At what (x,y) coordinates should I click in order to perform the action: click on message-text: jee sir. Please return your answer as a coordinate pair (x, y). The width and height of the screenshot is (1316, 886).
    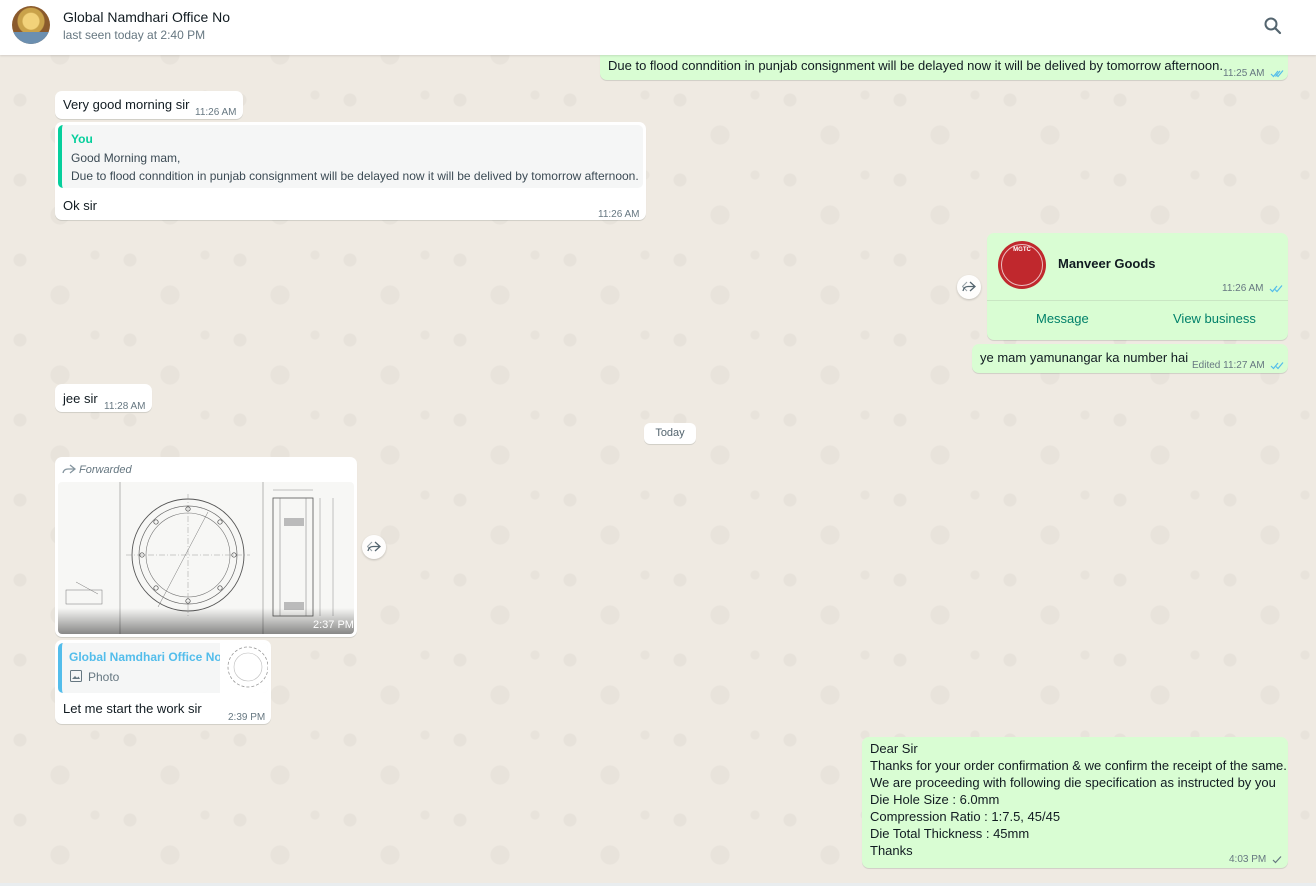
    Looking at the image, I should click on (80, 398).